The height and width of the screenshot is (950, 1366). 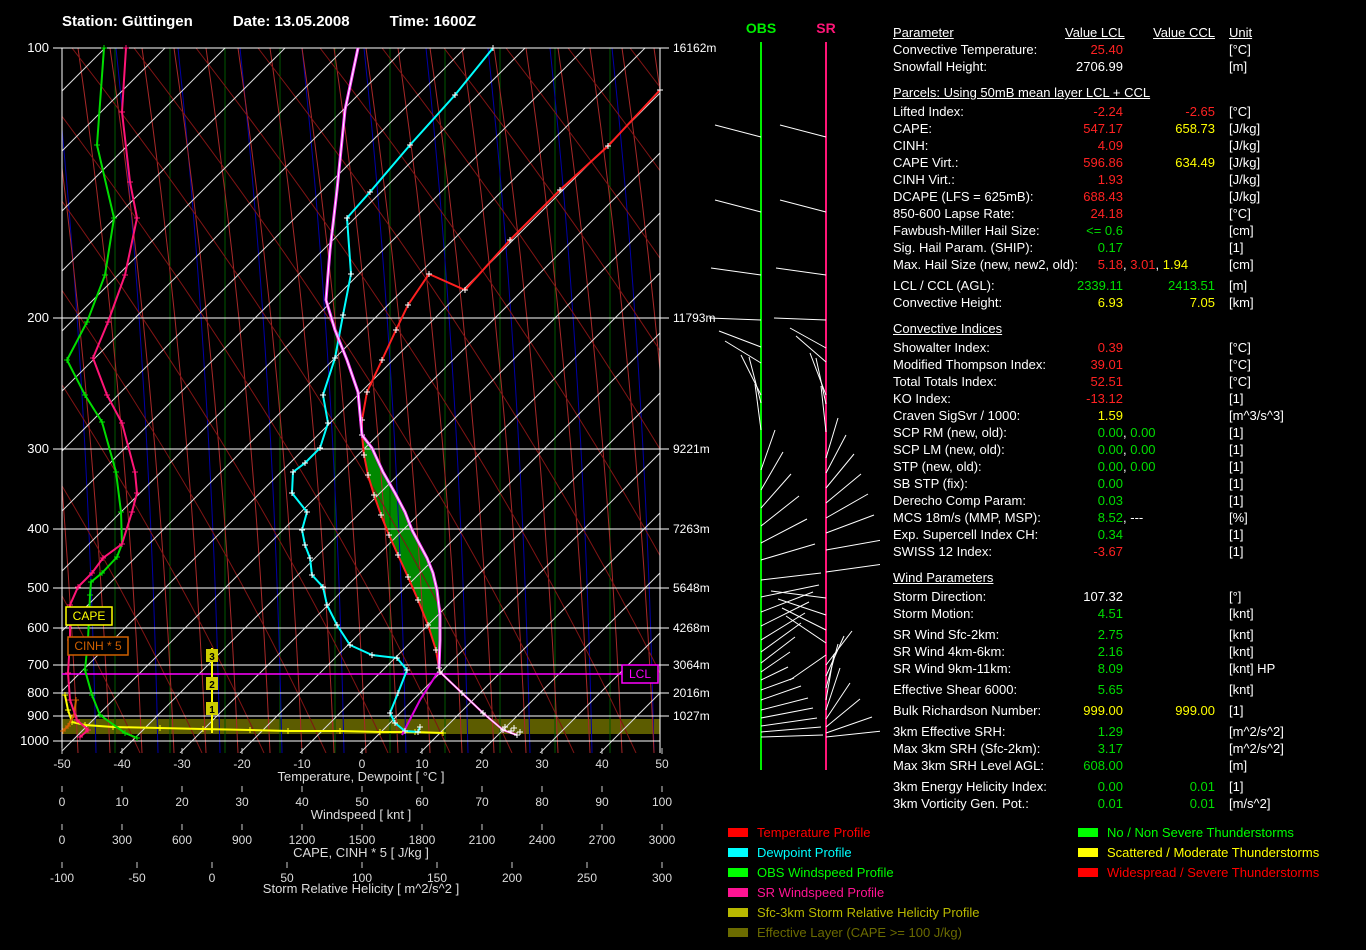 What do you see at coordinates (944, 285) in the screenshot?
I see `parameter-label: LCL / CCL (AGL):` at bounding box center [944, 285].